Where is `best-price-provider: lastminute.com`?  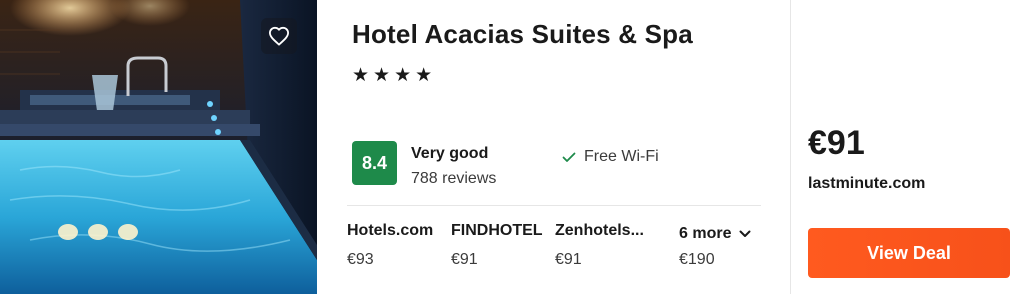
best-price-provider: lastminute.com is located at coordinates (867, 183).